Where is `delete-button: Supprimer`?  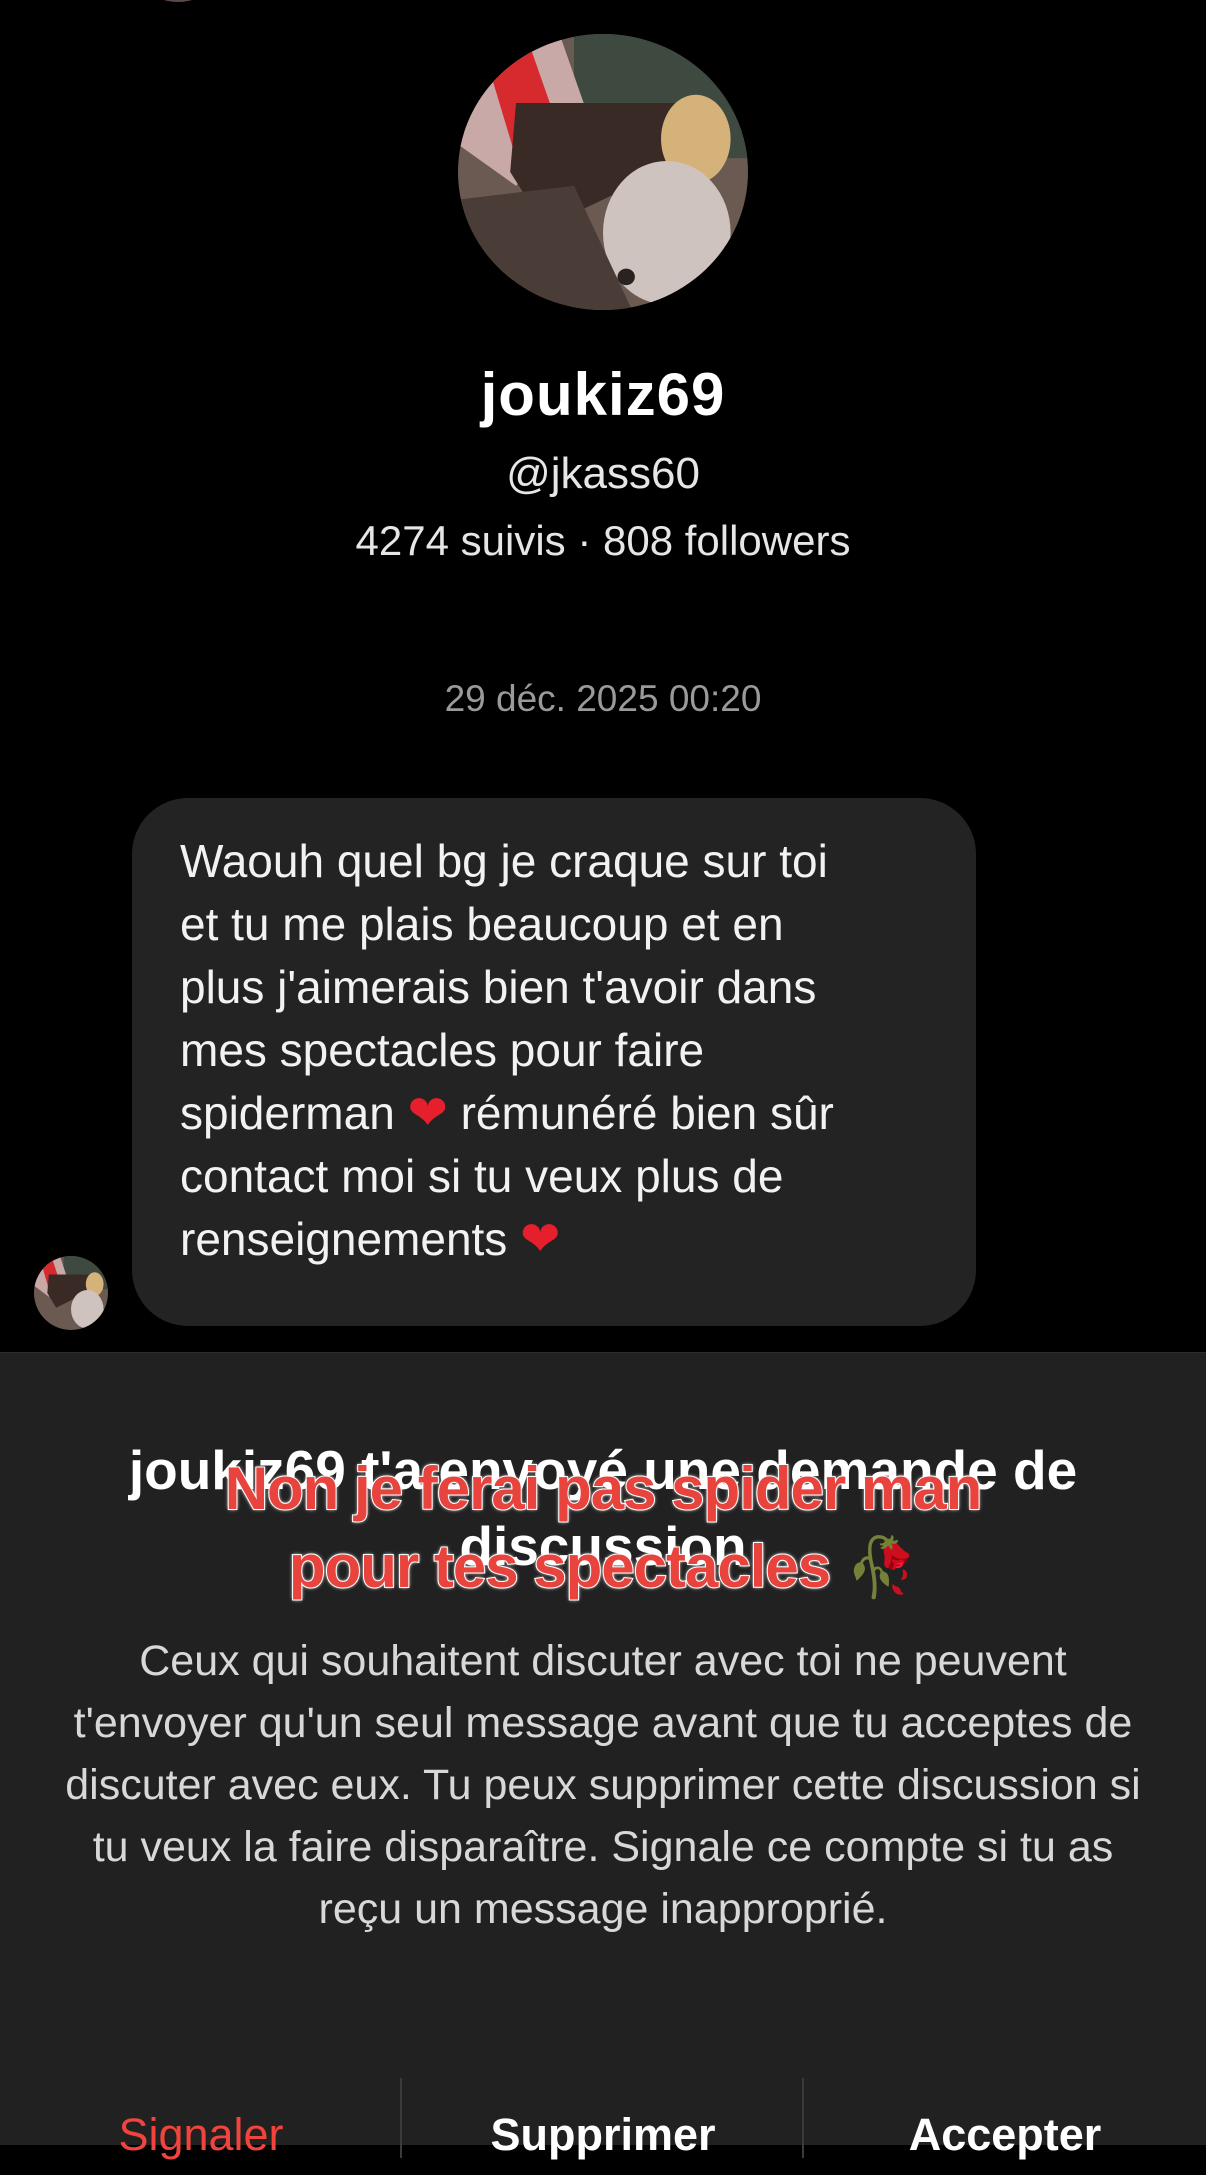
delete-button: Supprimer is located at coordinates (603, 2135).